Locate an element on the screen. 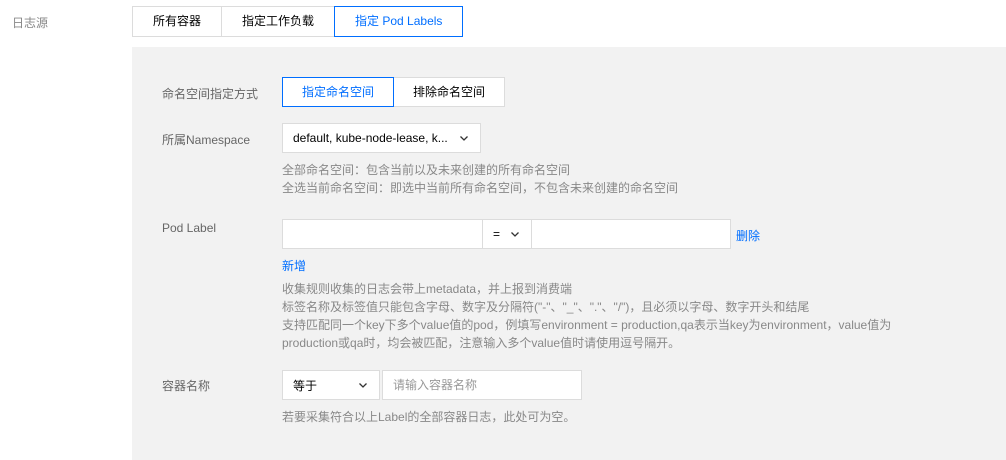 This screenshot has width=1006, height=460. pod-label-operator-value: = is located at coordinates (497, 234).